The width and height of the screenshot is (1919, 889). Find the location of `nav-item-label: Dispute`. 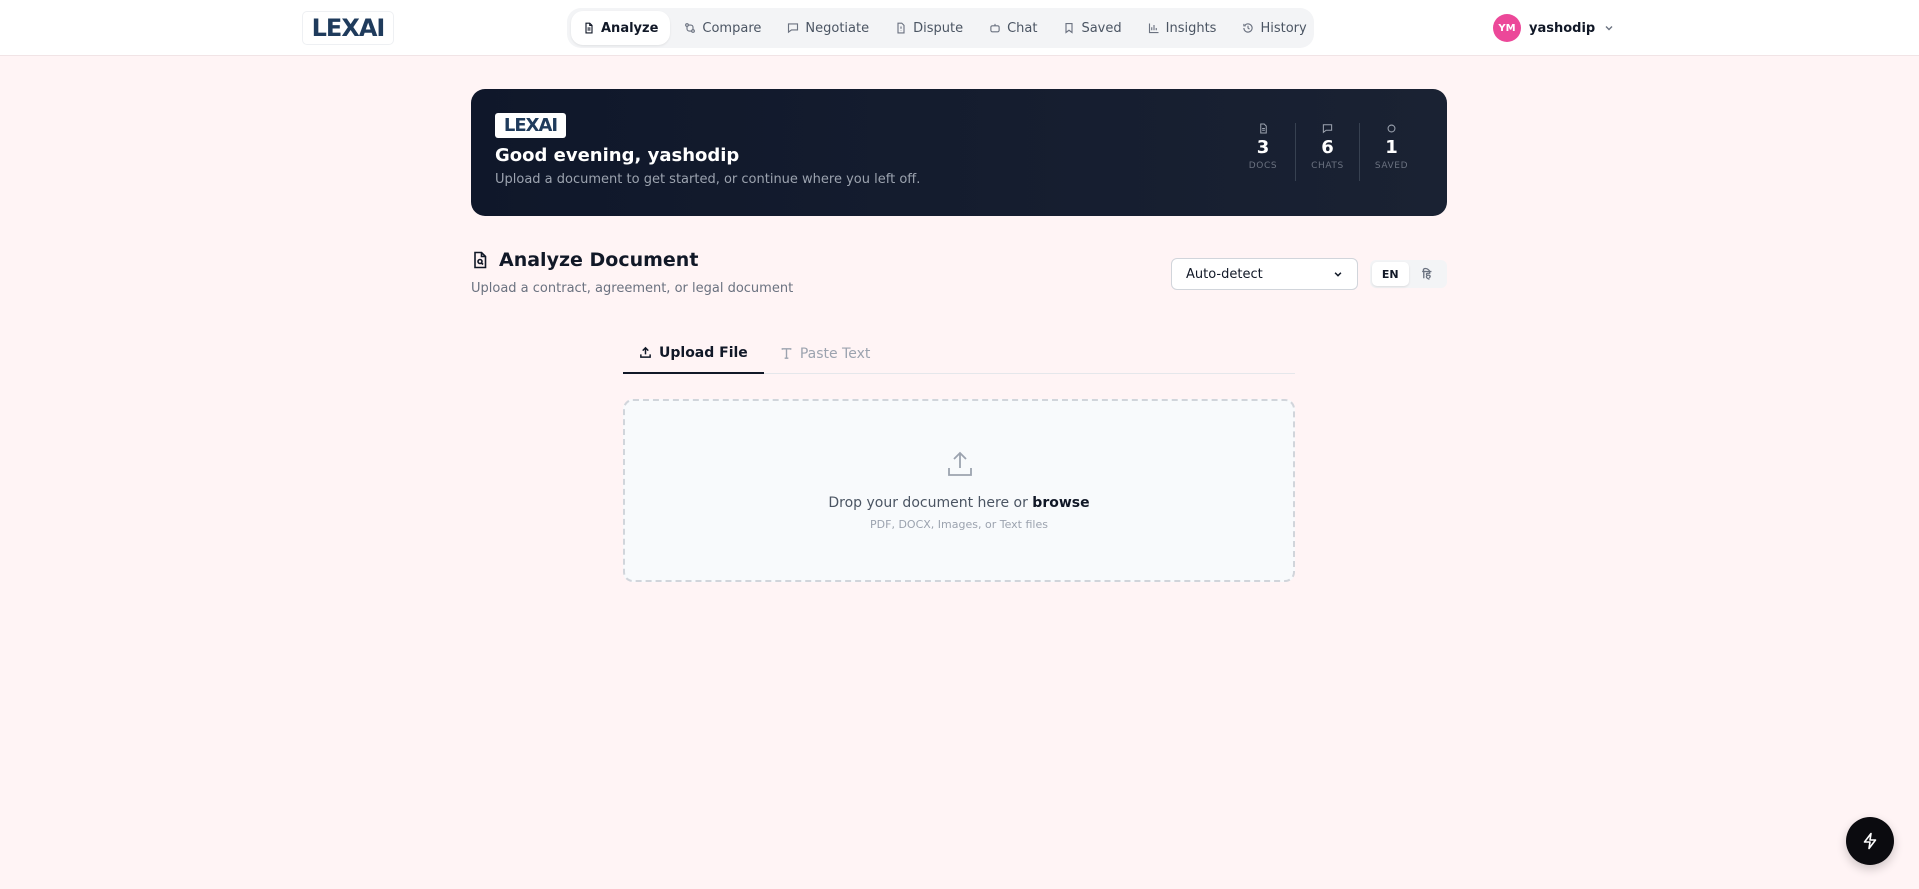

nav-item-label: Dispute is located at coordinates (938, 28).